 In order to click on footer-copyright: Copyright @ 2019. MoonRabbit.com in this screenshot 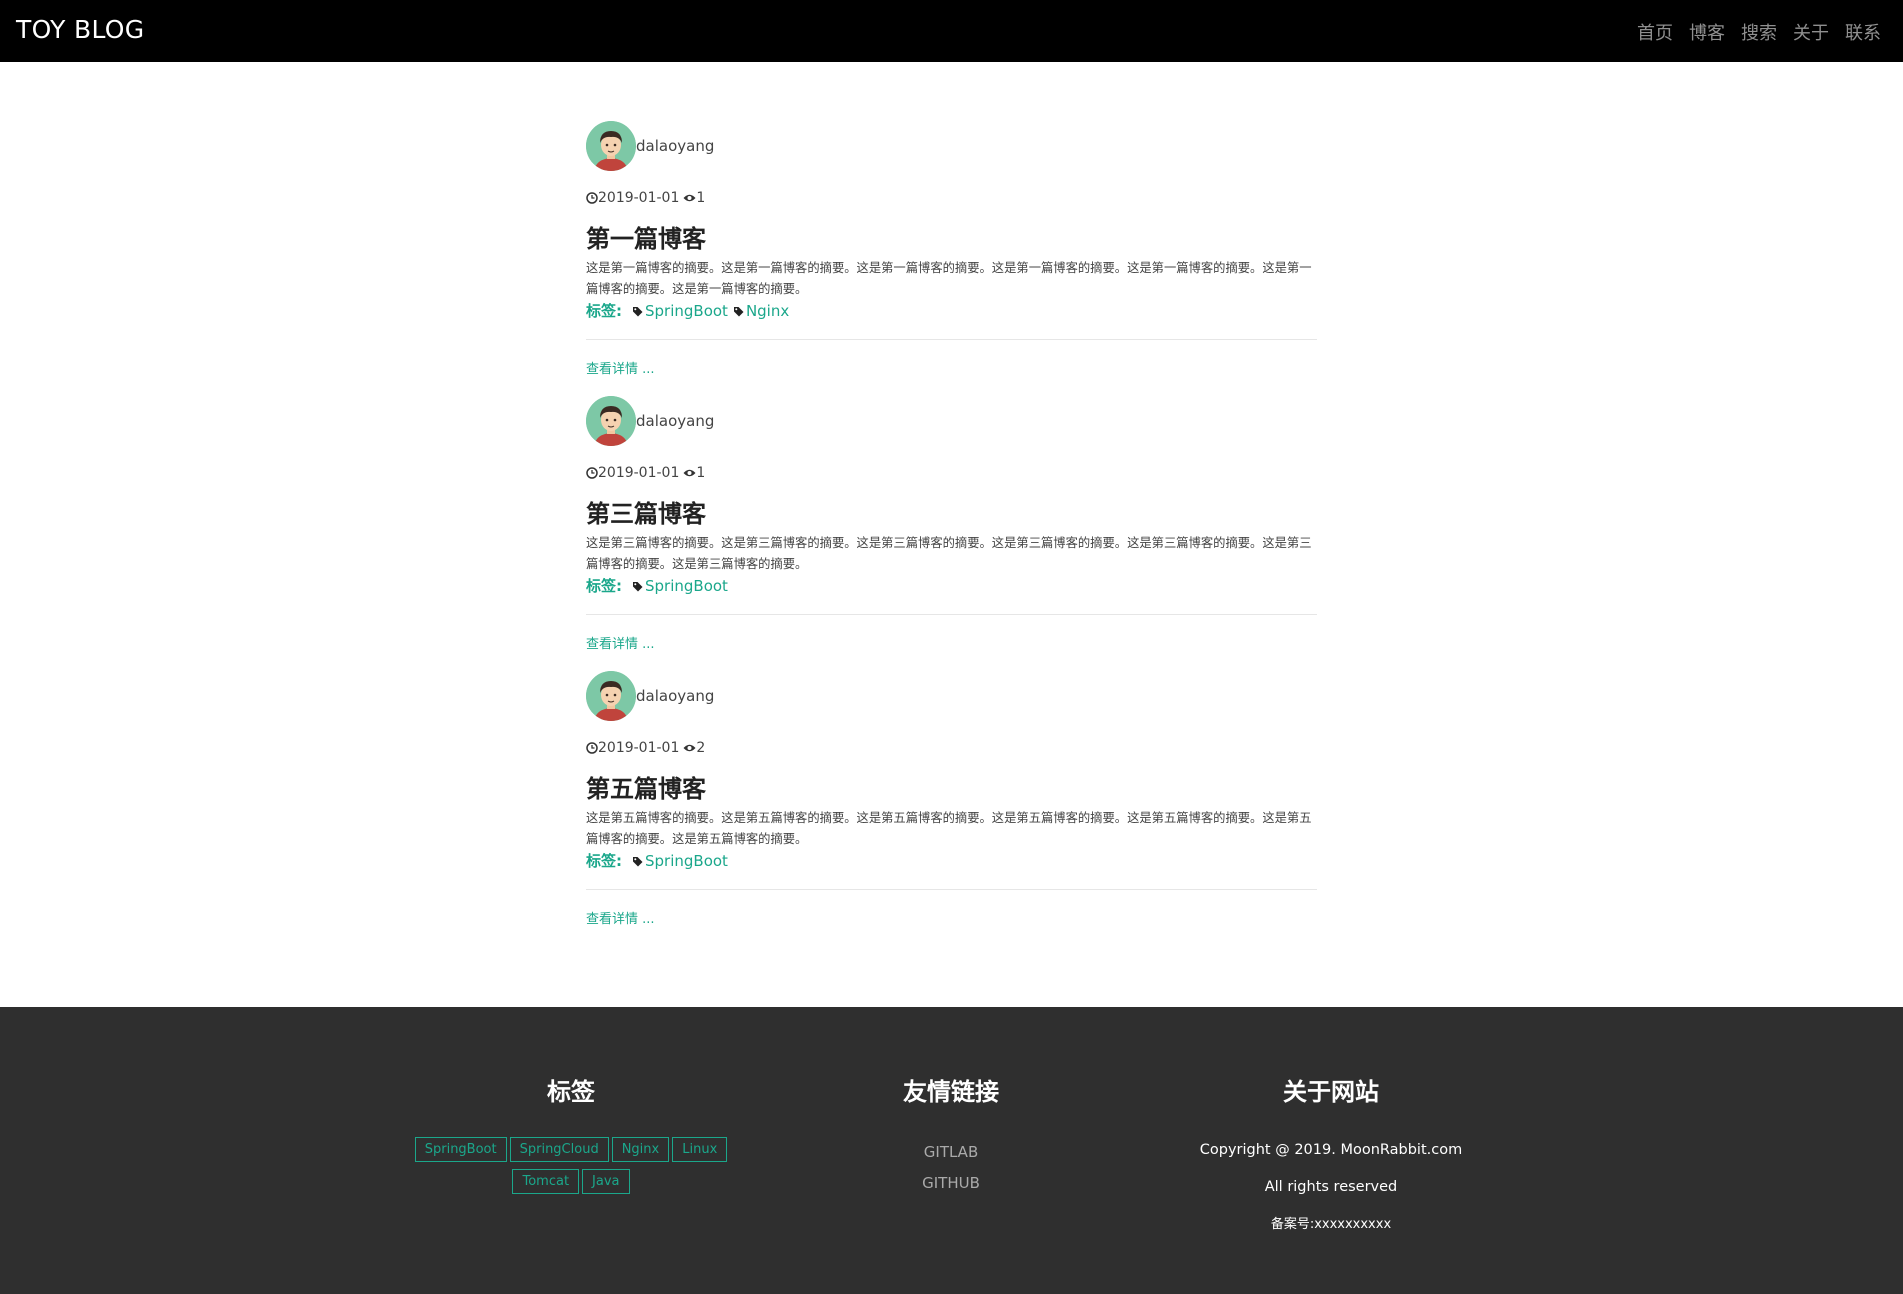, I will do `click(1331, 1150)`.